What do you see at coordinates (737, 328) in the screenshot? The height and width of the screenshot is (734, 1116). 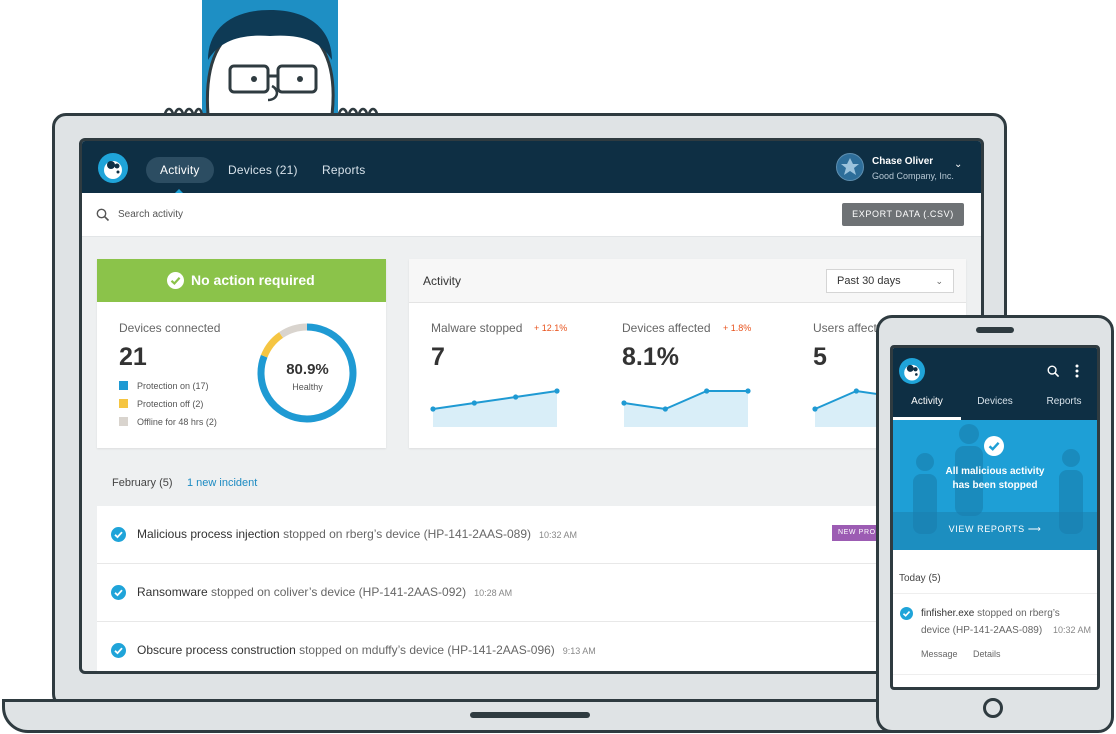 I see `metric-devices-change: + 1.8%` at bounding box center [737, 328].